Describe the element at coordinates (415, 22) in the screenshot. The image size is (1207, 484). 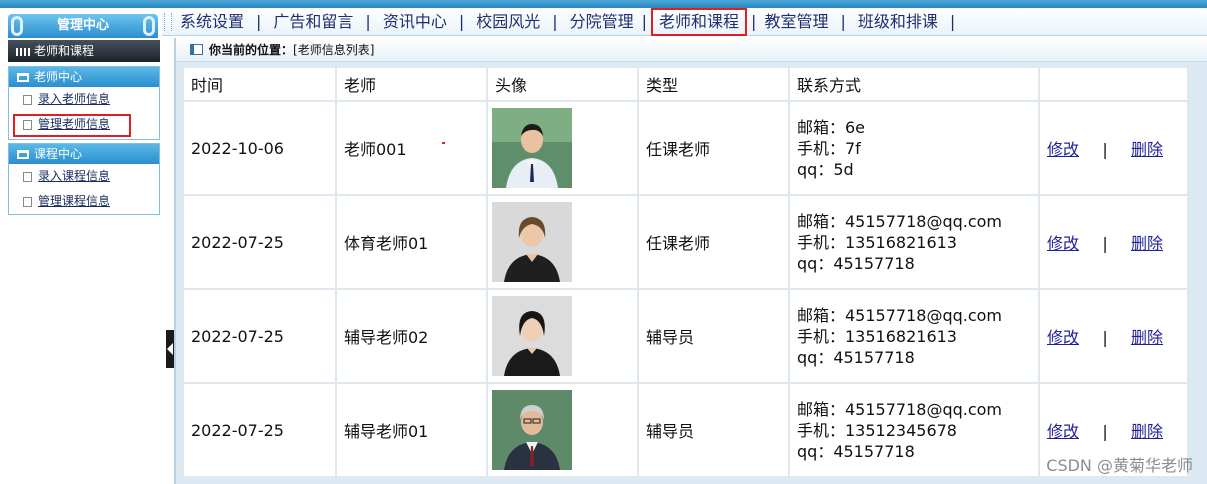
I see `nav-item-news-center: 资讯中心` at that location.